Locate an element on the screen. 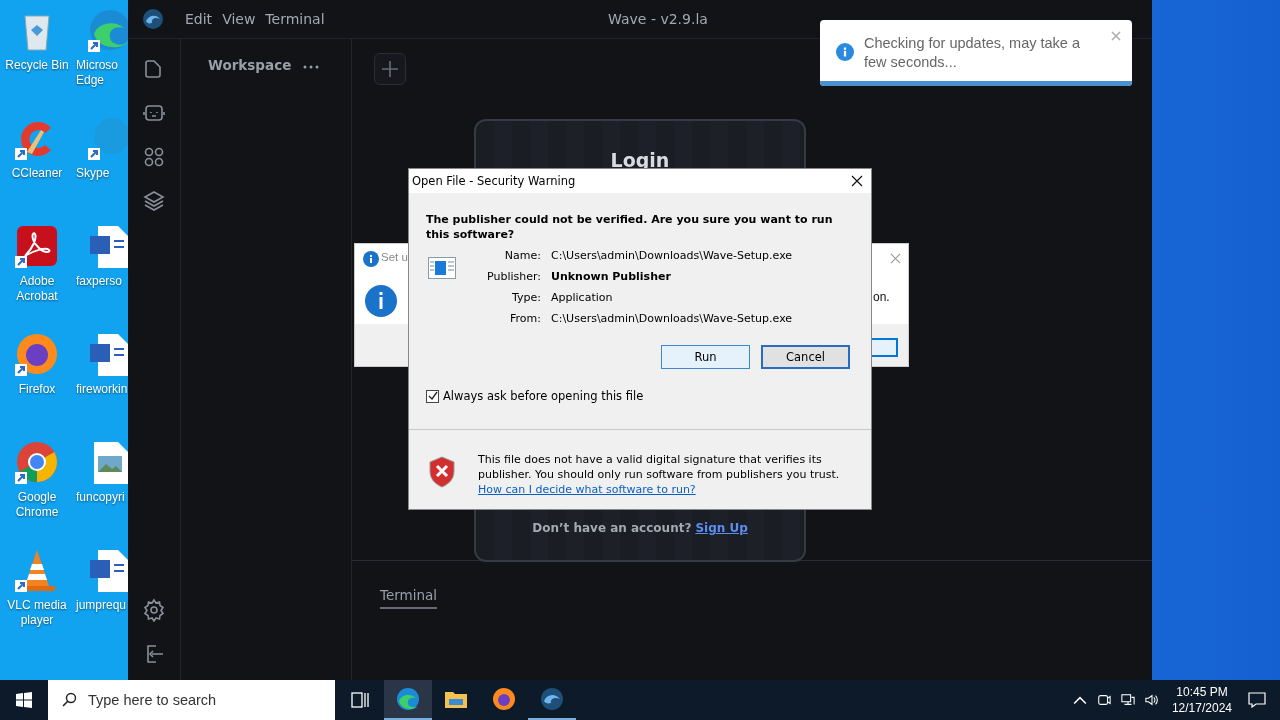 Image resolution: width=1280 pixels, height=720 pixels. field-value: Unknown Publisher is located at coordinates (611, 276).